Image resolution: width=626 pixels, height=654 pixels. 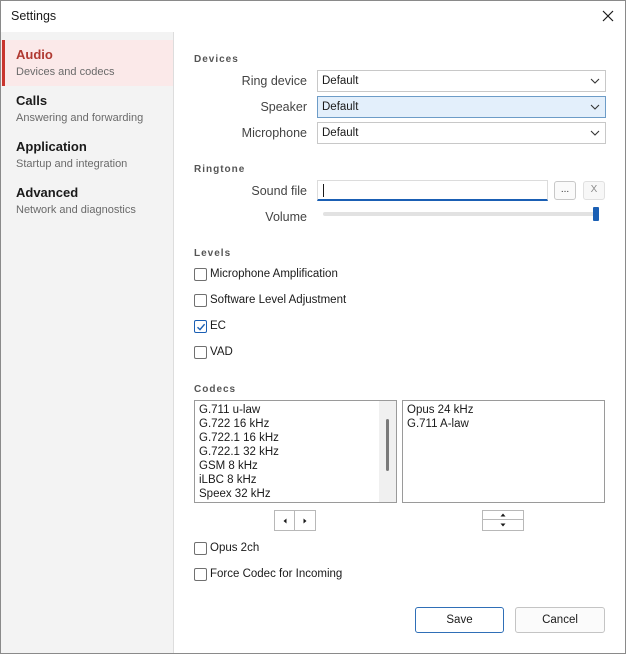 I want to click on ringtone-heading: Ringtone, so click(x=220, y=169).